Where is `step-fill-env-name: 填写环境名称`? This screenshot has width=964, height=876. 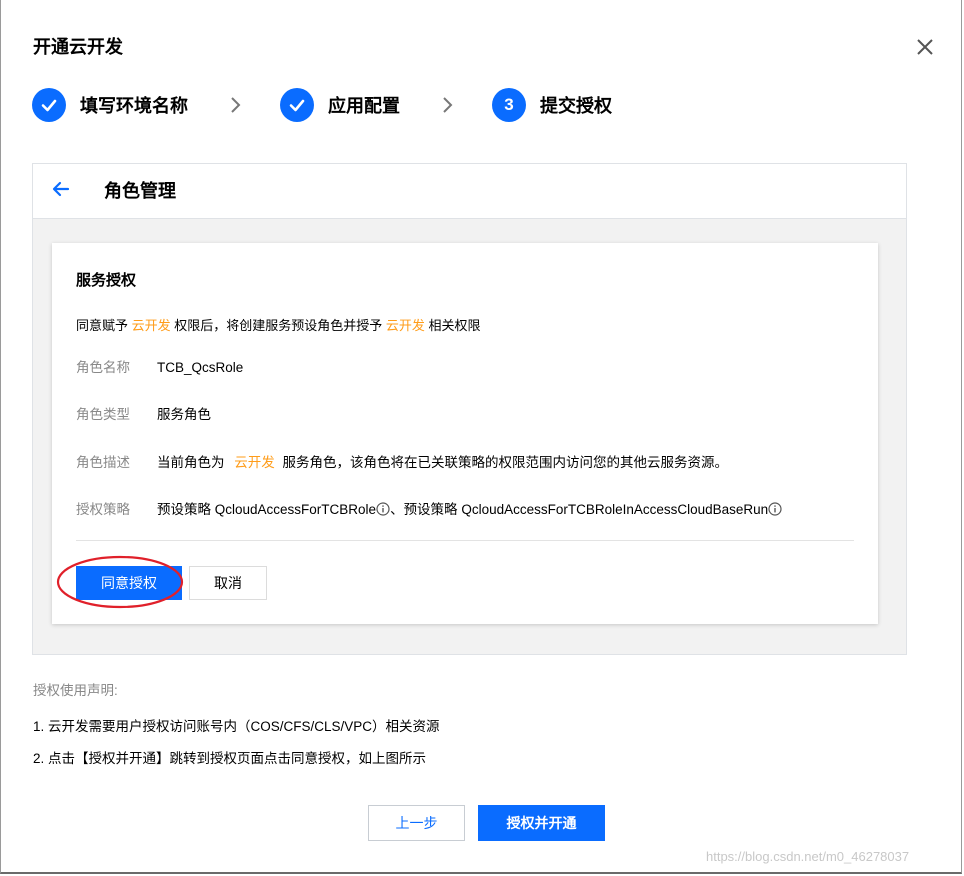
step-fill-env-name: 填写环境名称 is located at coordinates (110, 105).